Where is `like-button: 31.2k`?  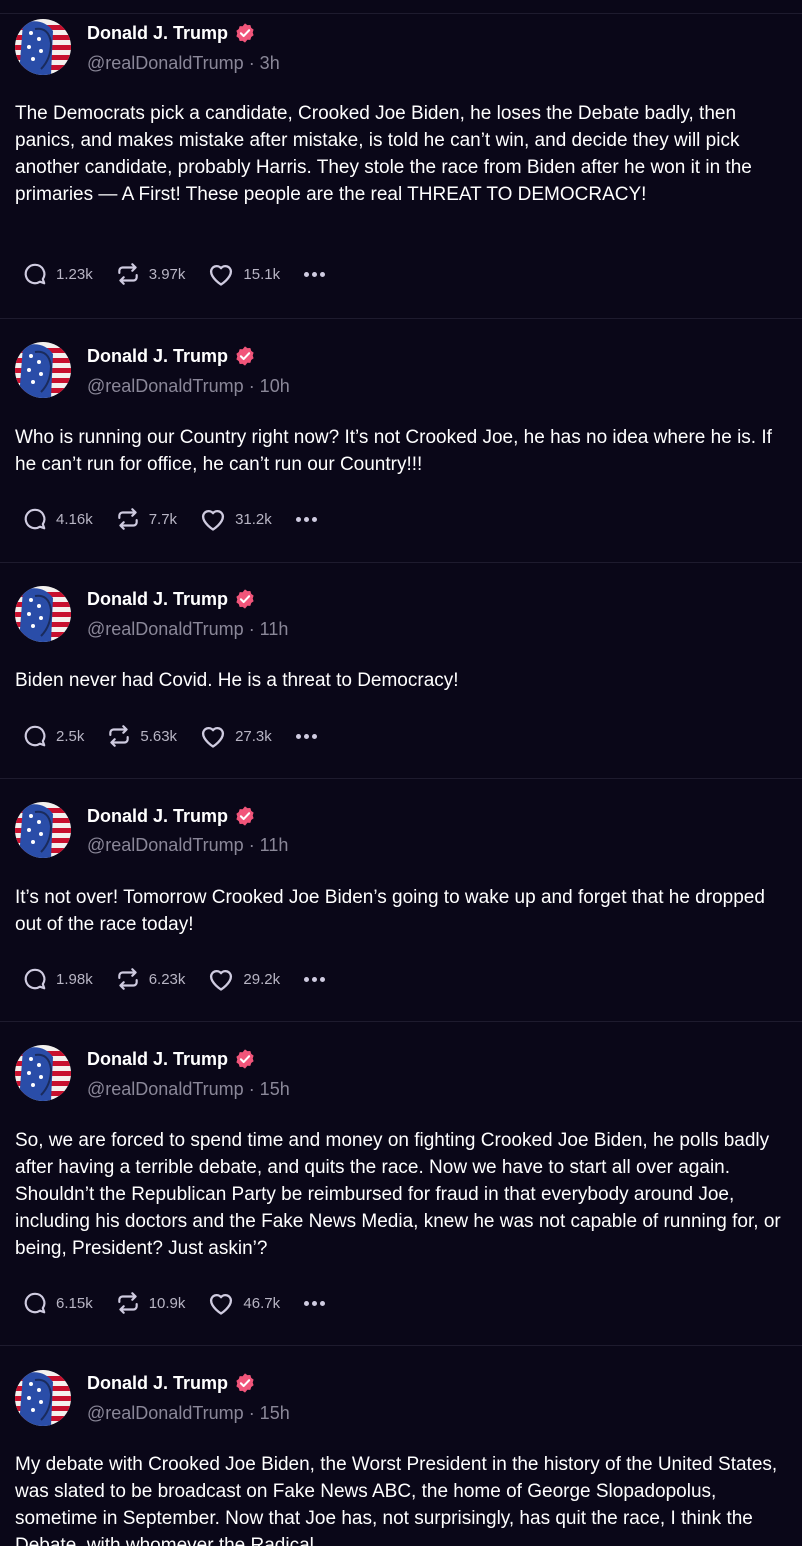 like-button: 31.2k is located at coordinates (235, 519).